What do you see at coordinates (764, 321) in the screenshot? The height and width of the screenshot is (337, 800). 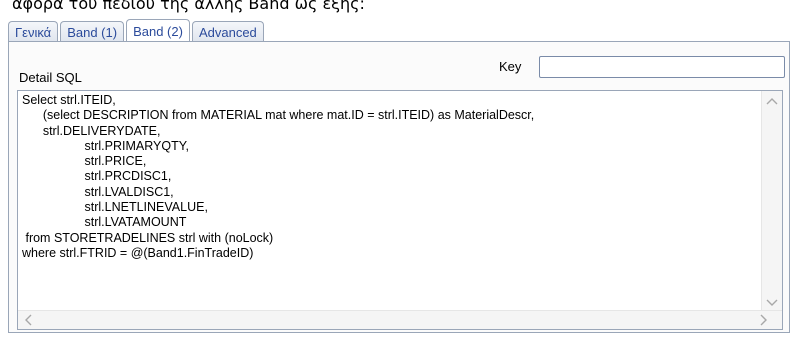 I see `chevron-right-icon` at bounding box center [764, 321].